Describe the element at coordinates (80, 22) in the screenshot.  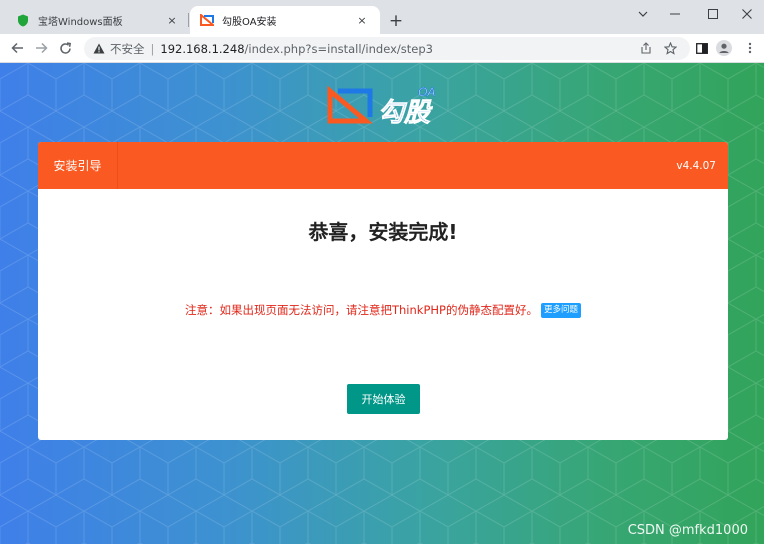
I see `tab-title: 宝塔Windows面板` at that location.